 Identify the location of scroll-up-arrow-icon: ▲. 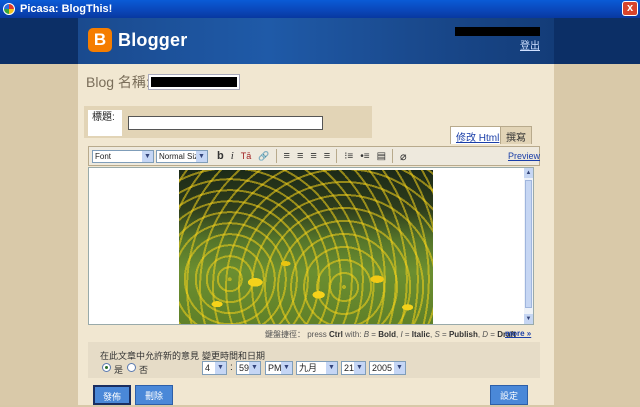
(528, 173).